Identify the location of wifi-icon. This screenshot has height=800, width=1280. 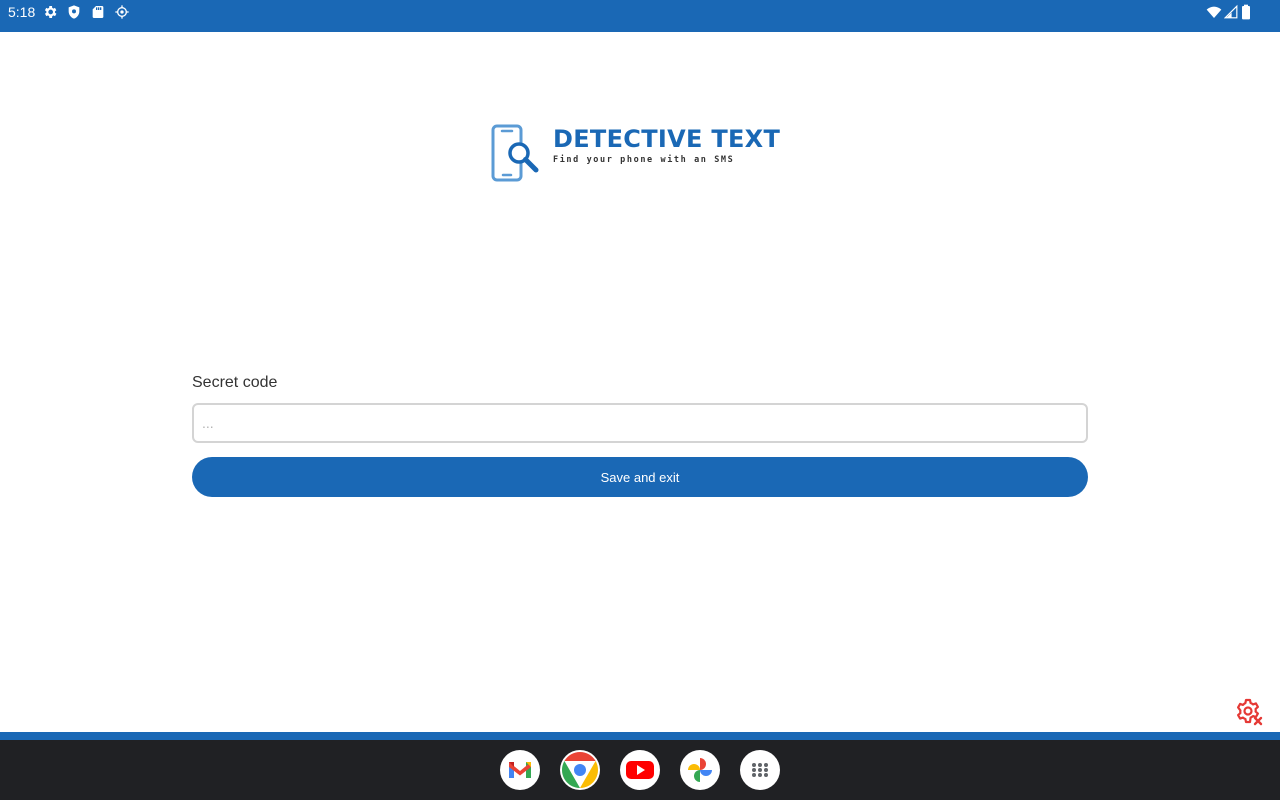
(1214, 12).